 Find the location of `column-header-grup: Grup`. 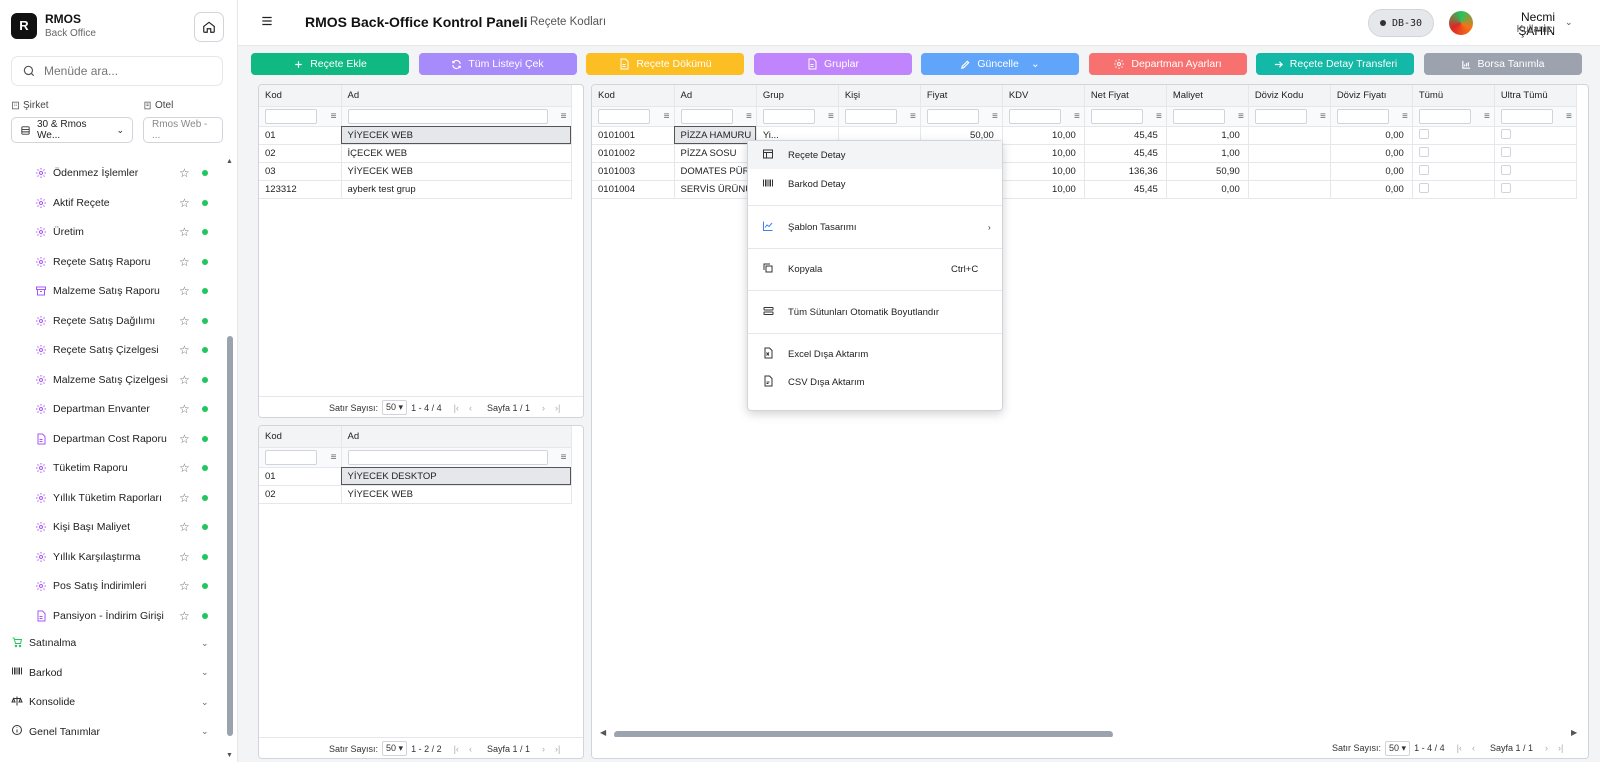

column-header-grup: Grup is located at coordinates (797, 96).